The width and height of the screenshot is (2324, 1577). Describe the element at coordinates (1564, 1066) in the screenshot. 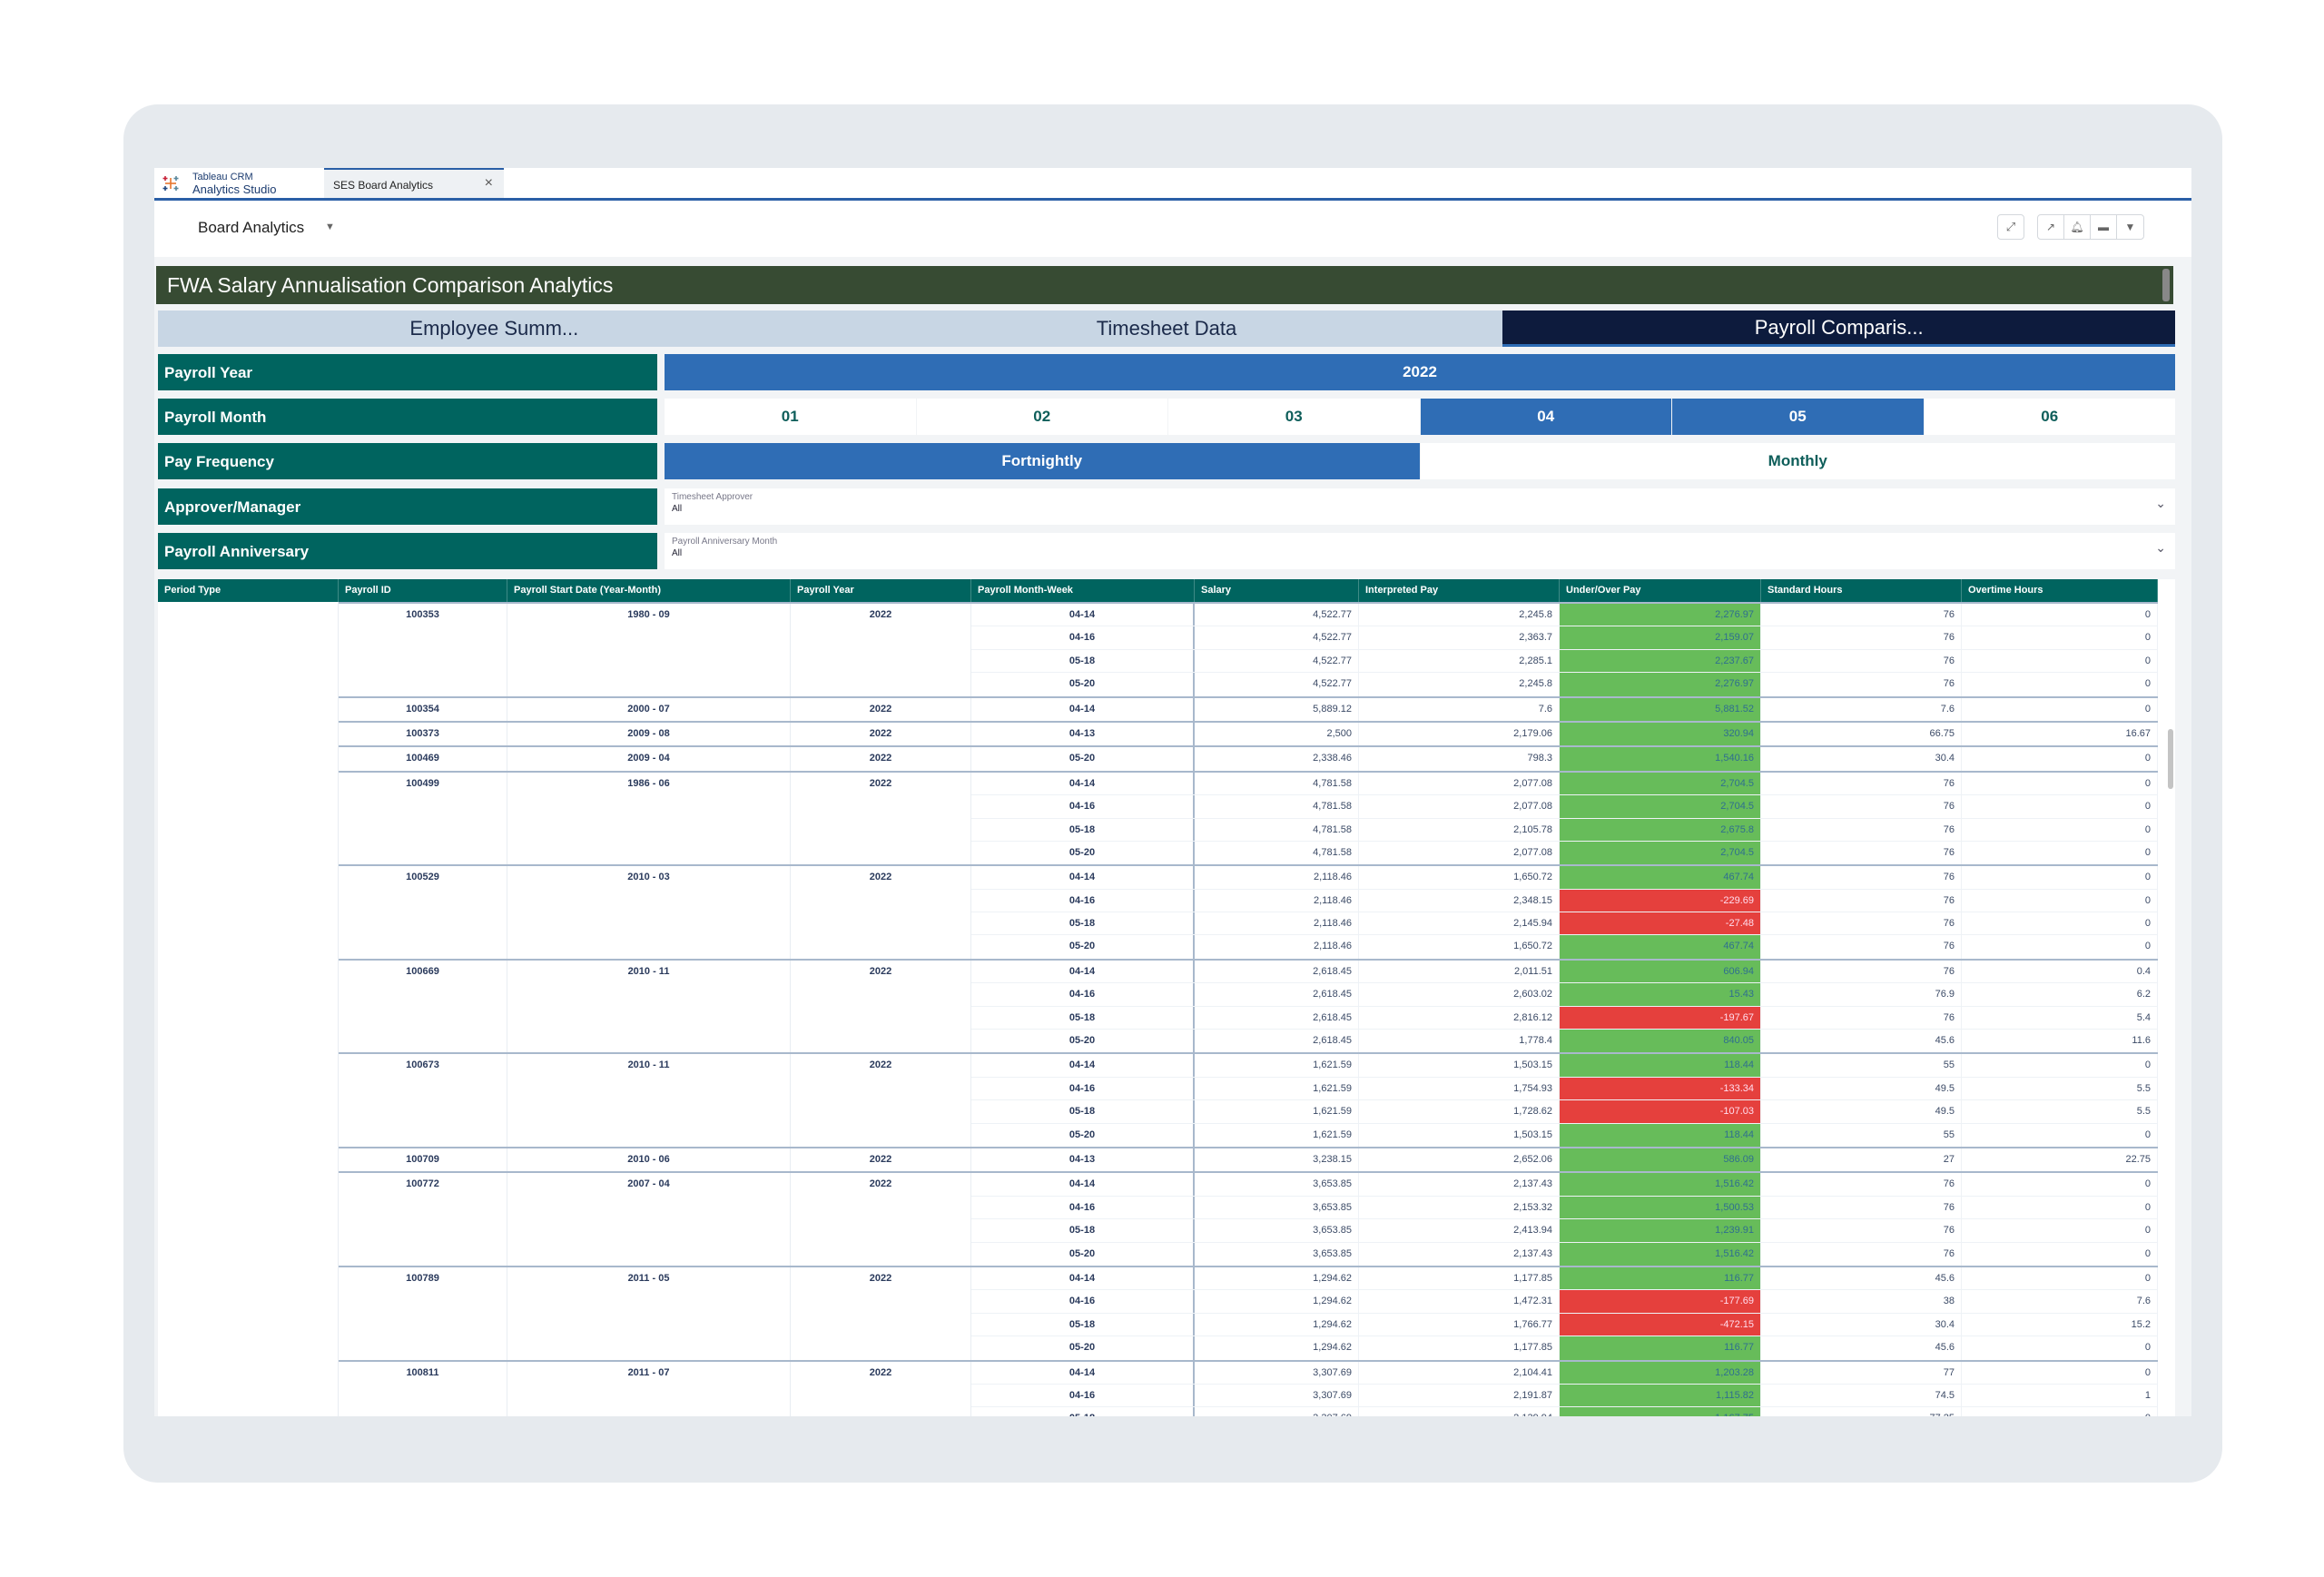

I see `table-row: 04-14 1,621.59 1,503.15 118.44 55 0` at that location.